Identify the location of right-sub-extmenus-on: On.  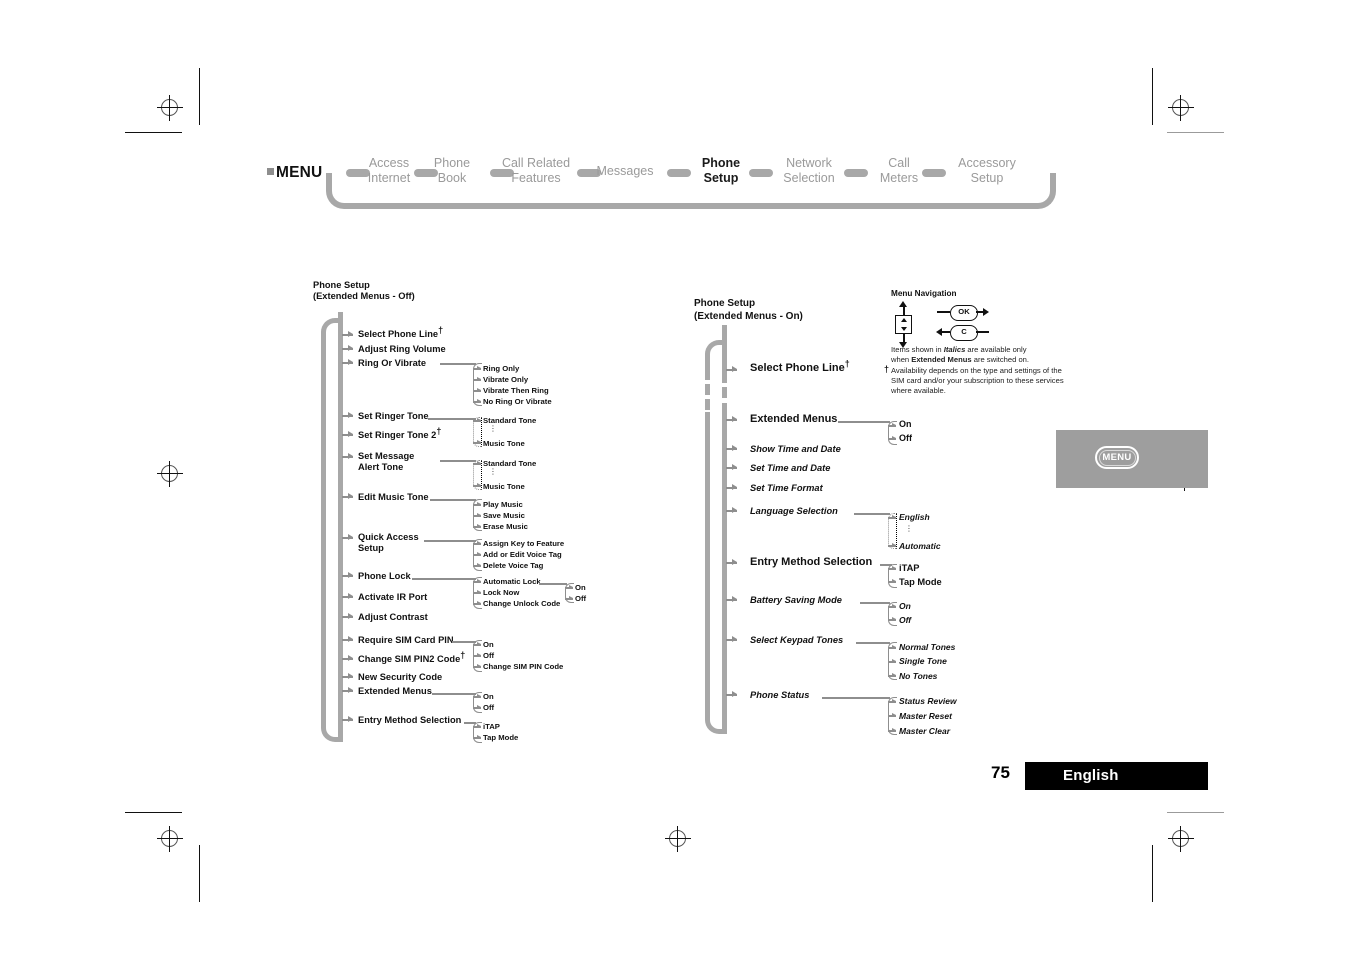
(905, 424).